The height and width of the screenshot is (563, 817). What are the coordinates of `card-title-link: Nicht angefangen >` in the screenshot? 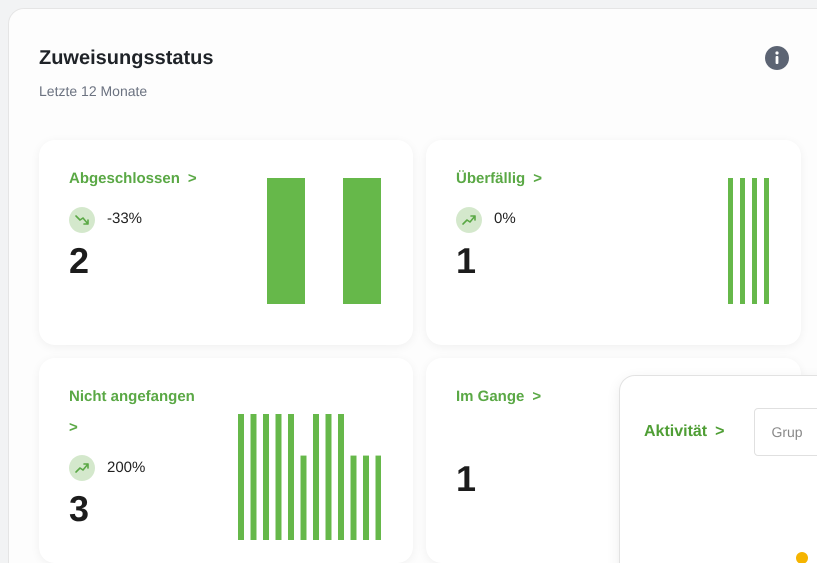 It's located at (149, 412).